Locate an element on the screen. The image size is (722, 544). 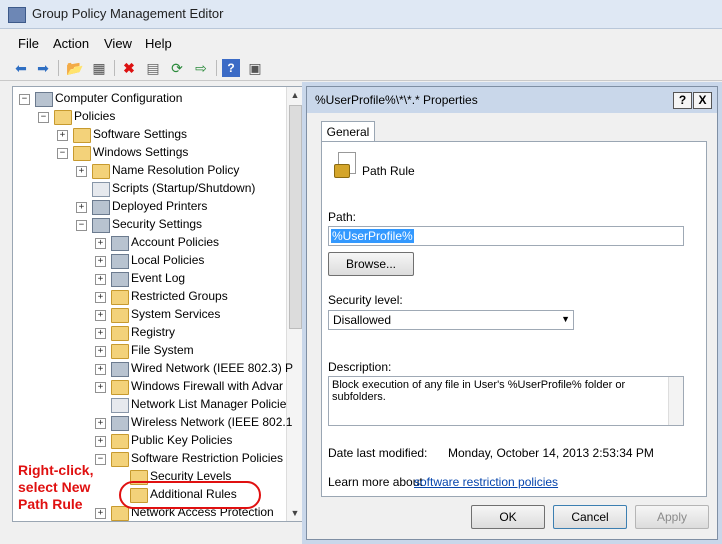
refresh-icon: ⟳ is located at coordinates (177, 68).